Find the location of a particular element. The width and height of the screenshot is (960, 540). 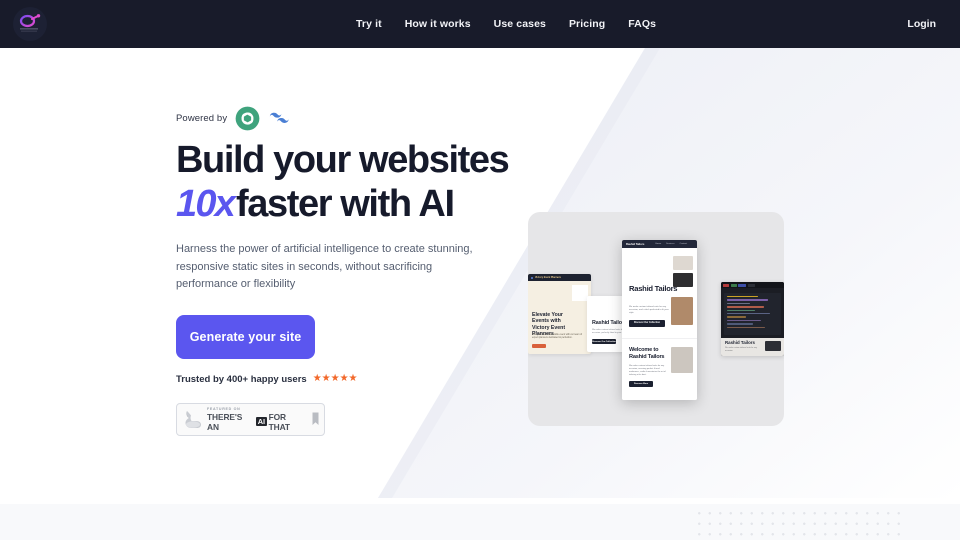

dot-grid-pattern is located at coordinates (799, 522).